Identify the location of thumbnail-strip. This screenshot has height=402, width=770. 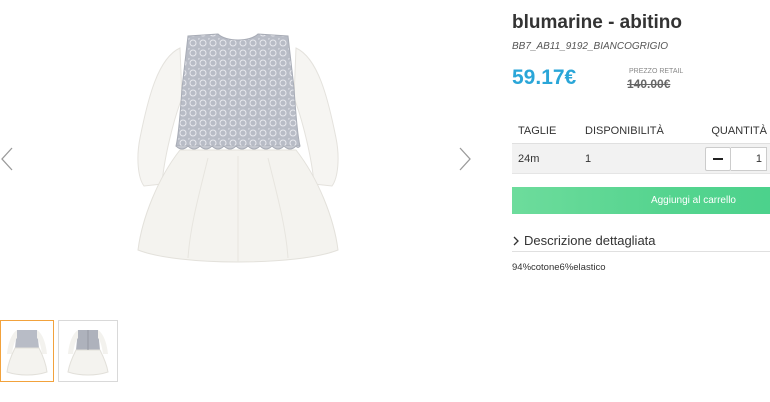
(59, 351).